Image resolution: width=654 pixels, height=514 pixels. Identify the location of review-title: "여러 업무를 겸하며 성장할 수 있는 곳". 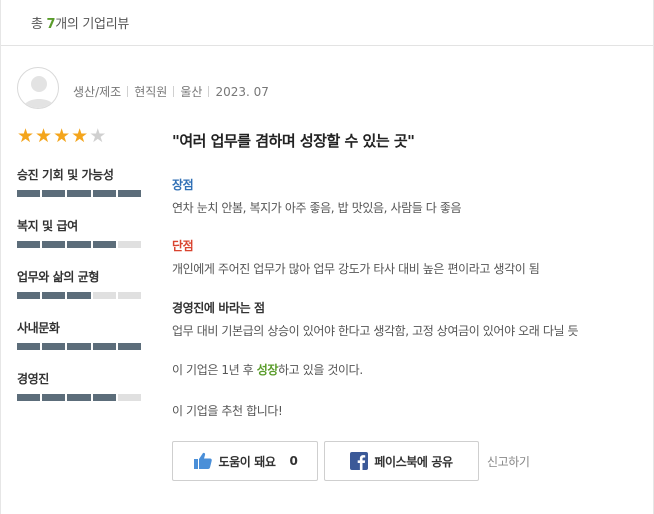
(293, 141).